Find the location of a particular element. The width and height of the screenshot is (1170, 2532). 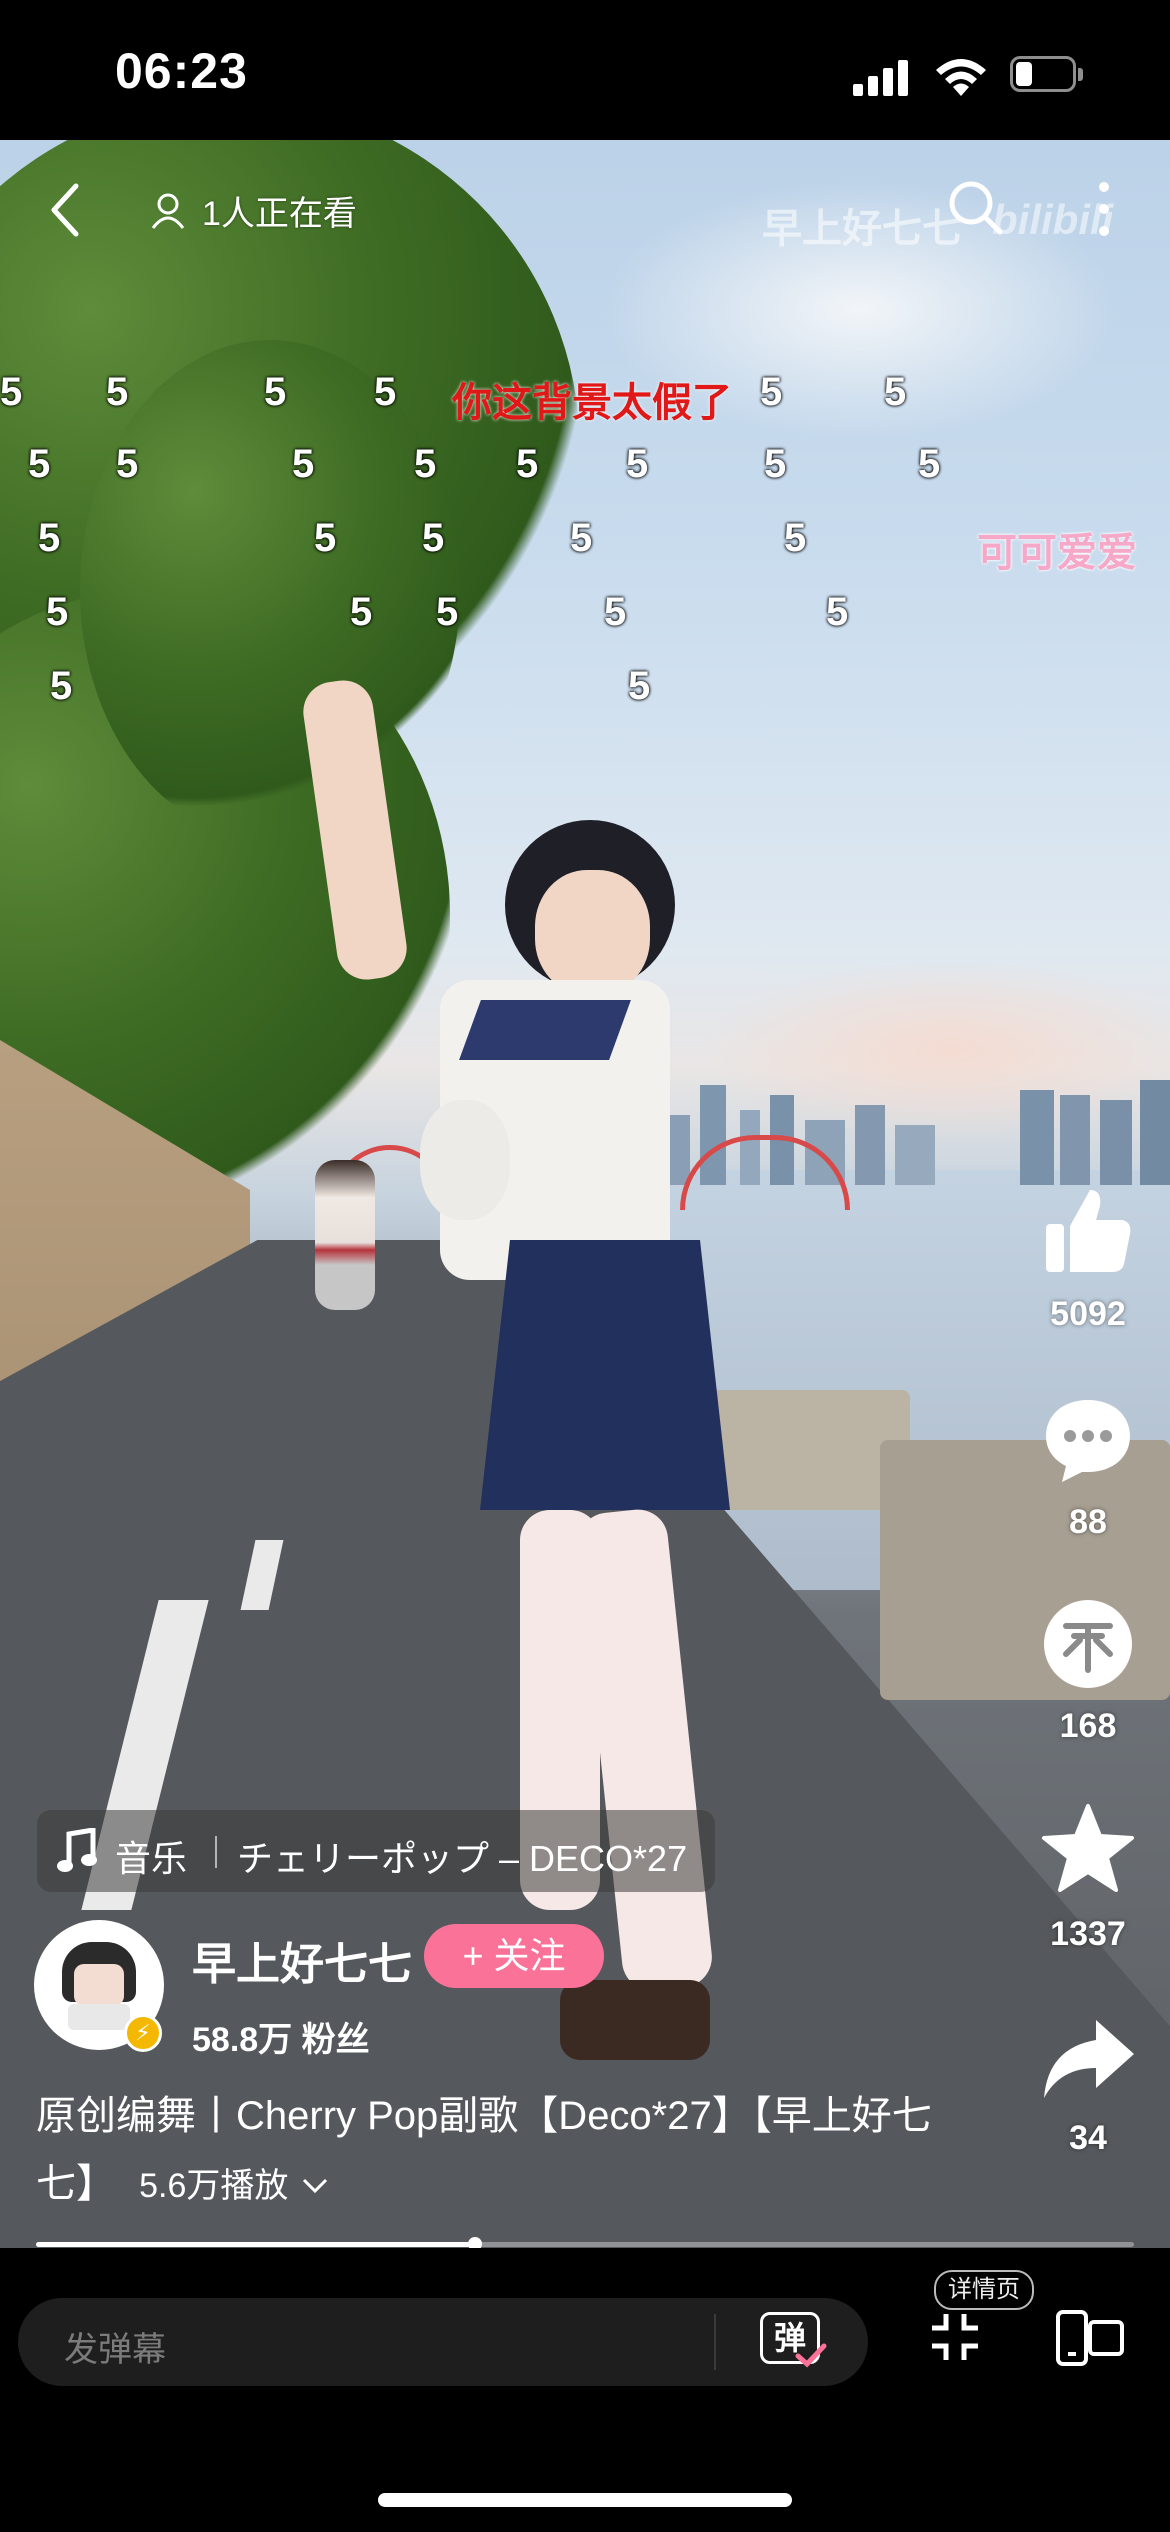

check-icon is located at coordinates (811, 2355).